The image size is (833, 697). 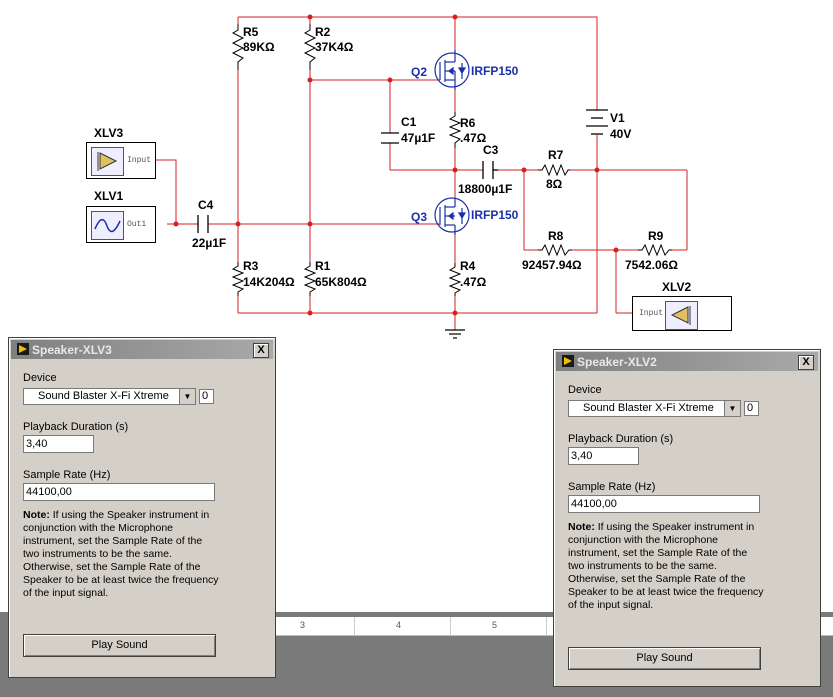 I want to click on r8-name: R8, so click(x=556, y=236).